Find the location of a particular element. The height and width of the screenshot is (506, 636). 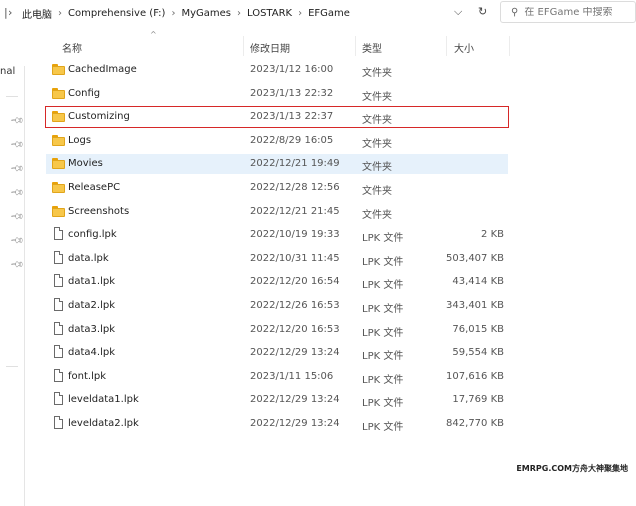

breadcrumb-mygames: MyGames is located at coordinates (206, 13).